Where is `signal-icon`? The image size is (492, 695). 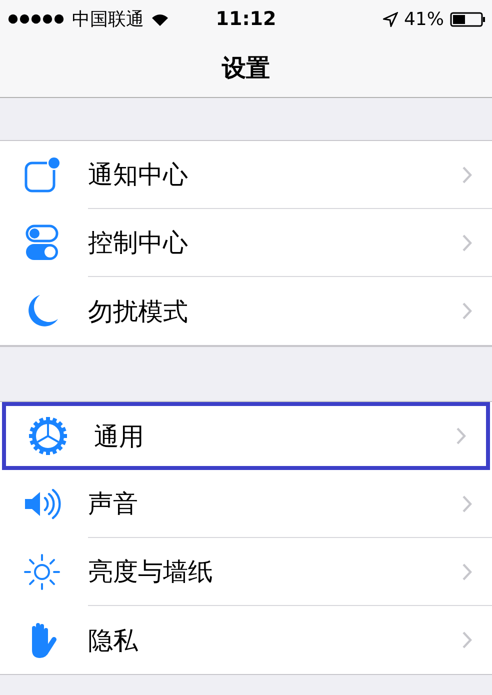
signal-icon is located at coordinates (37, 19).